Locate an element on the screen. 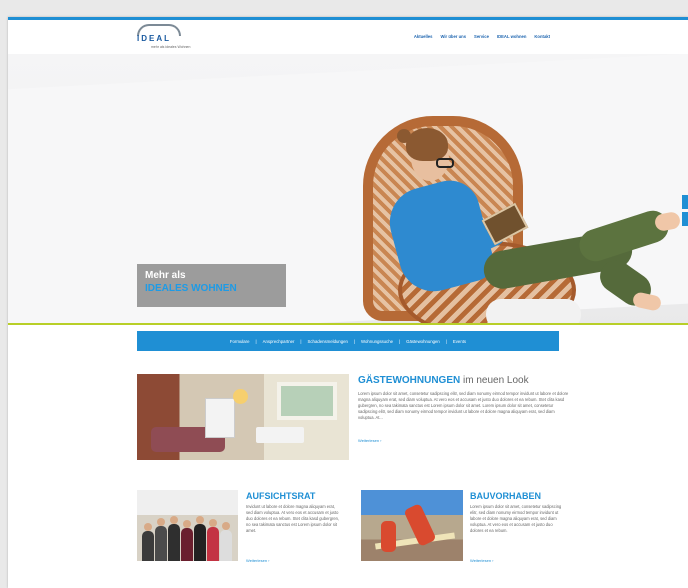 The height and width of the screenshot is (588, 688). guest-apartment-image is located at coordinates (243, 417).